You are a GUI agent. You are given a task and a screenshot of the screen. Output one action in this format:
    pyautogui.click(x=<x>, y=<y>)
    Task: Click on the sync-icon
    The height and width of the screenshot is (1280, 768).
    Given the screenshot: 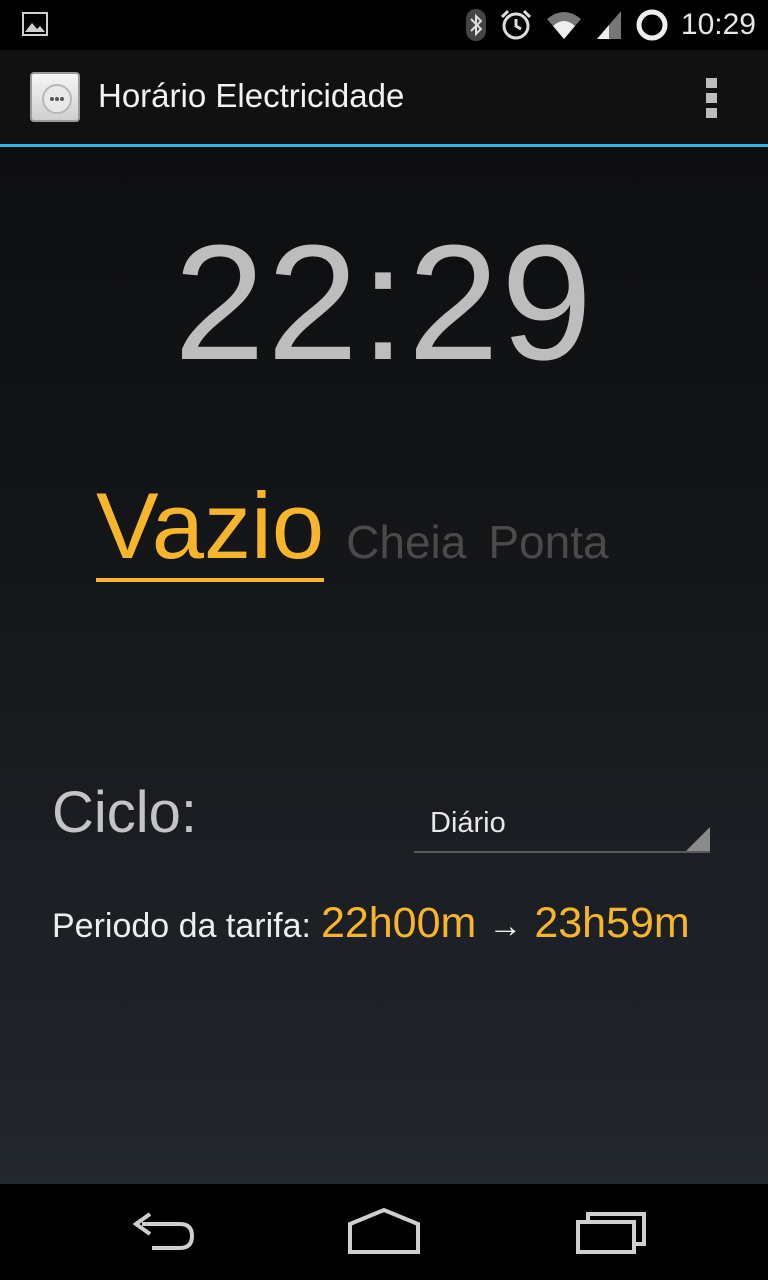 What is the action you would take?
    pyautogui.click(x=652, y=25)
    